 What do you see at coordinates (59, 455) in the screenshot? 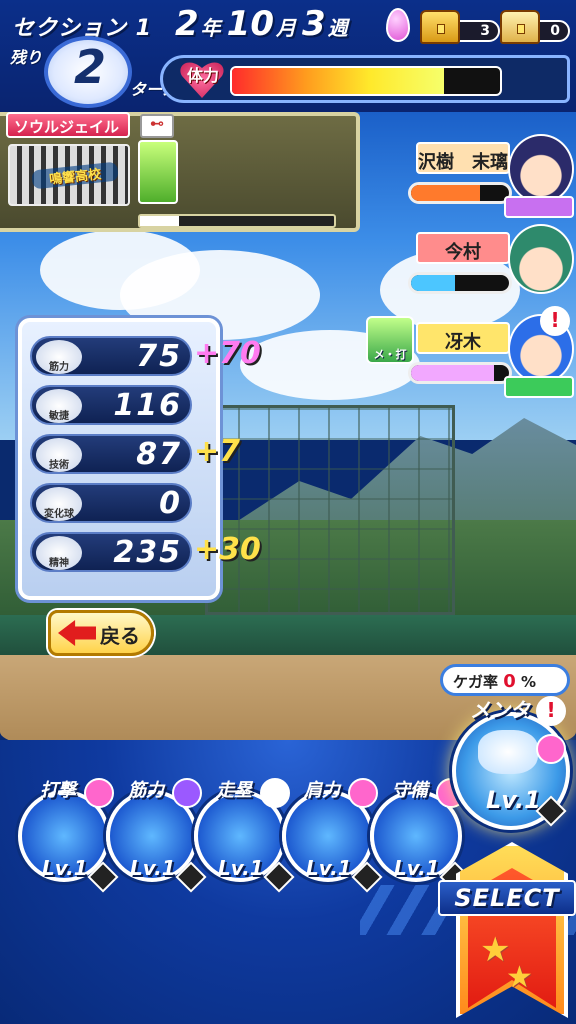
I see `stat-icon: 技術` at bounding box center [59, 455].